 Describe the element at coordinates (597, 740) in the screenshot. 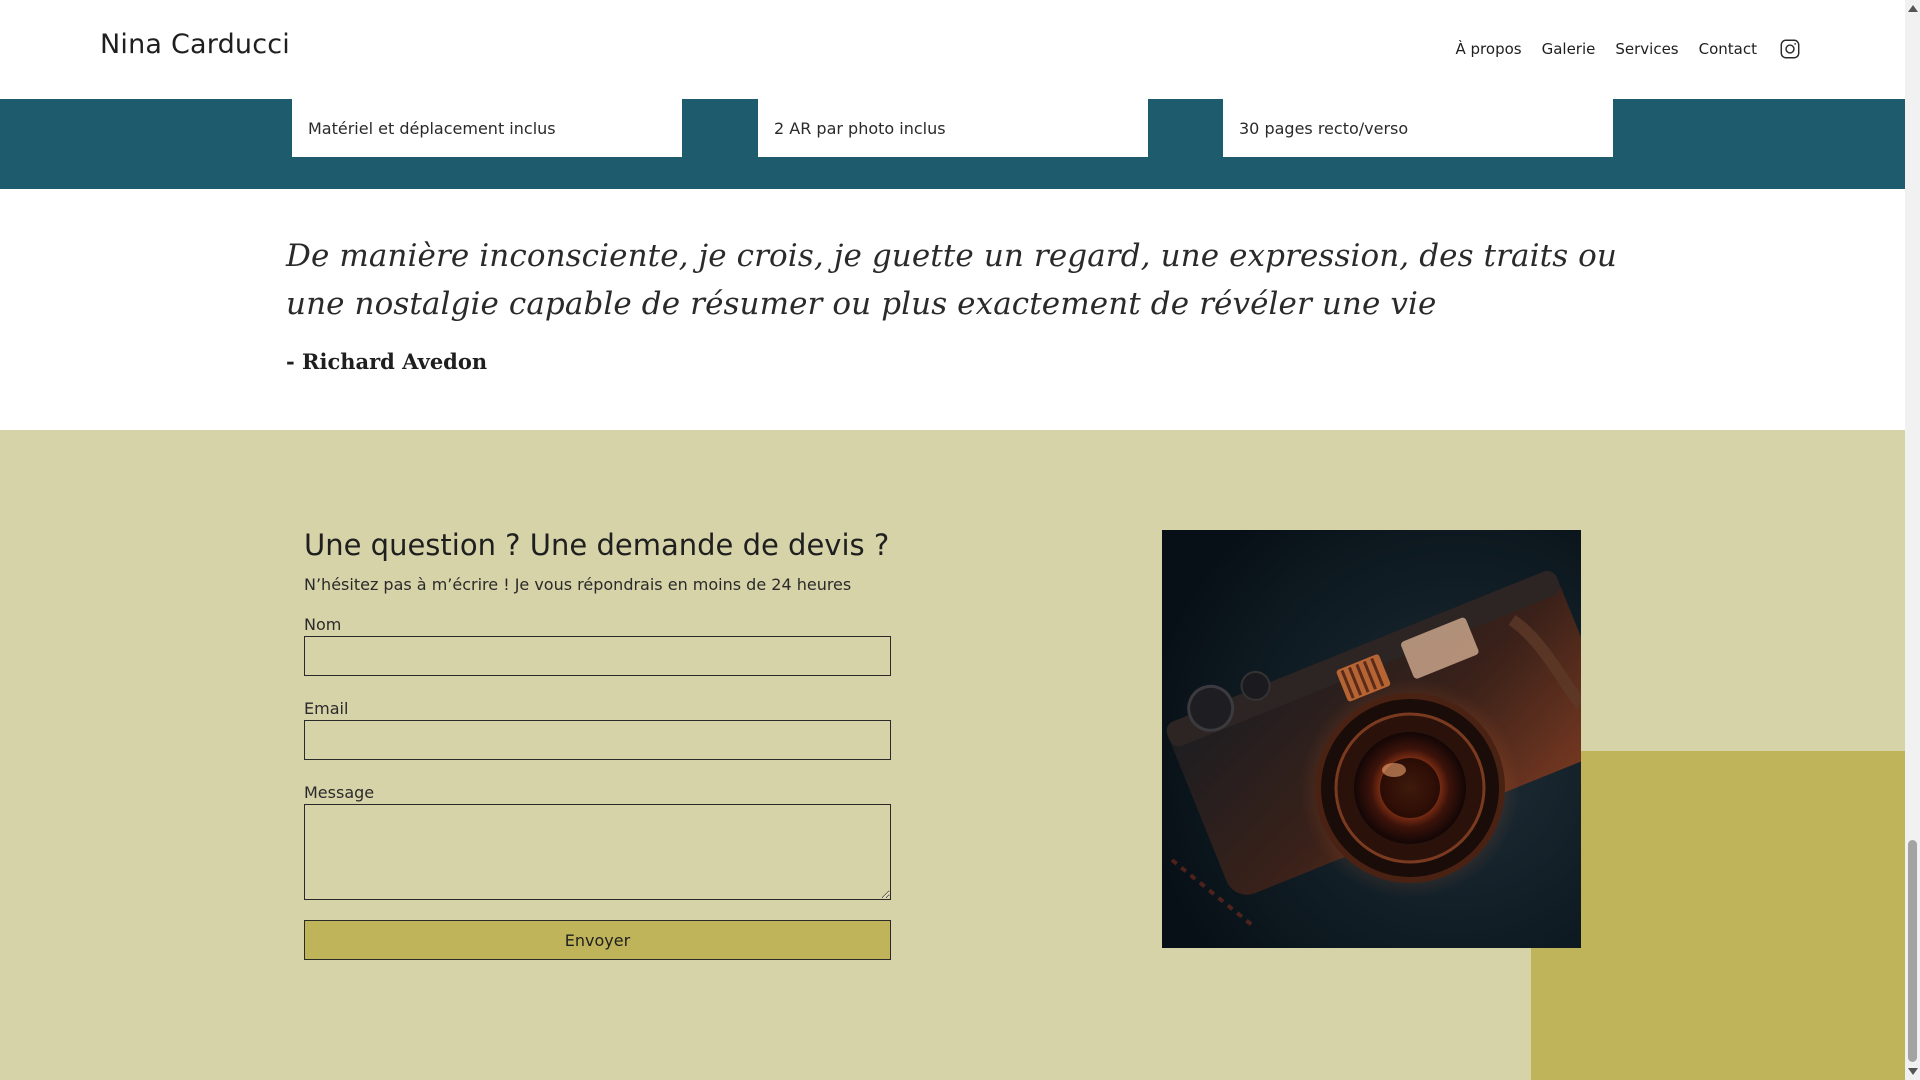

I see `email-input` at that location.